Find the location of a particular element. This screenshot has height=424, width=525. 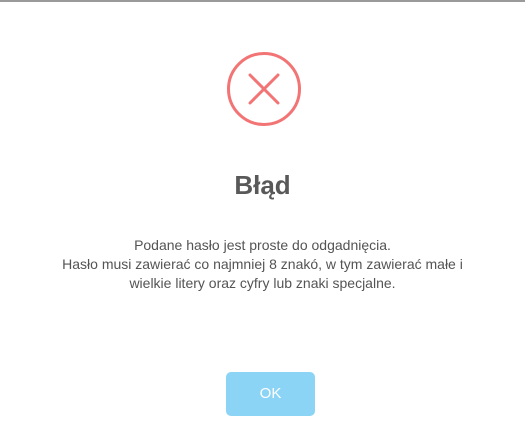

message-line: Podane hasło jest proste do odgadnięcia. is located at coordinates (262, 245).